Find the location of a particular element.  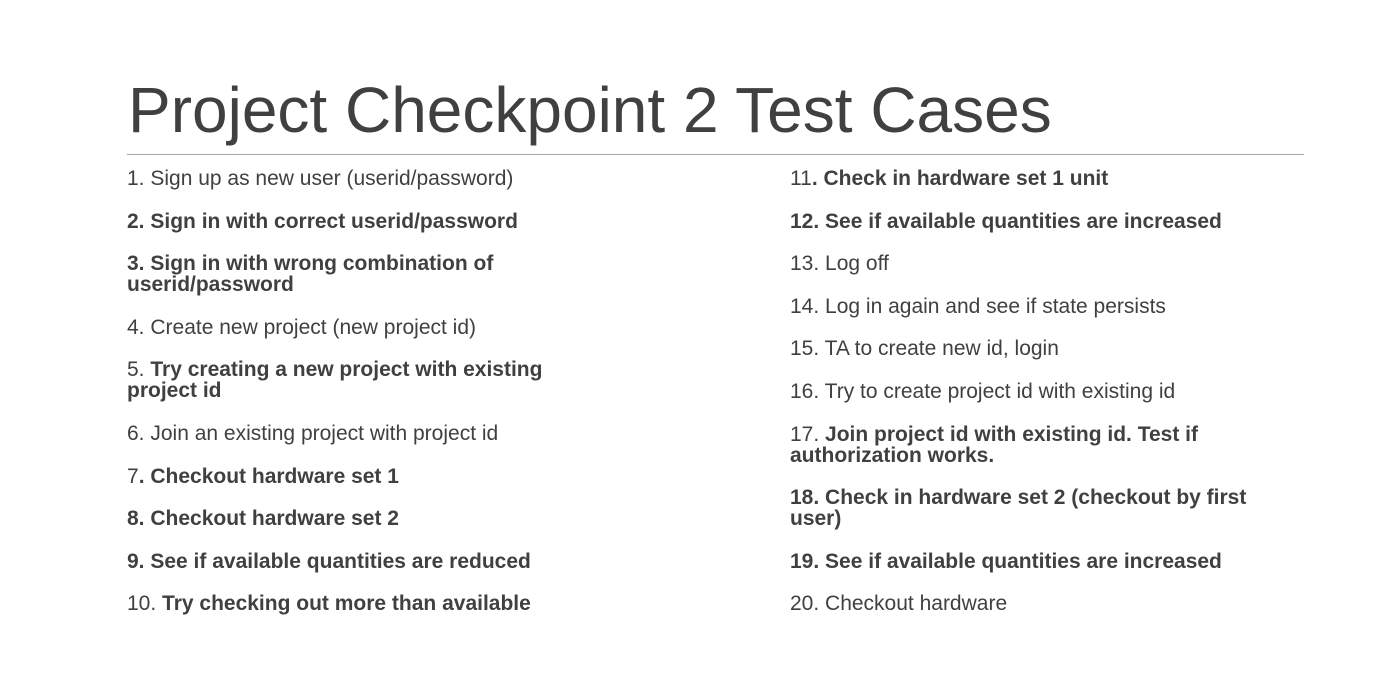

slide-title: Project Checkpoint 2 Test Cases is located at coordinates (590, 110).